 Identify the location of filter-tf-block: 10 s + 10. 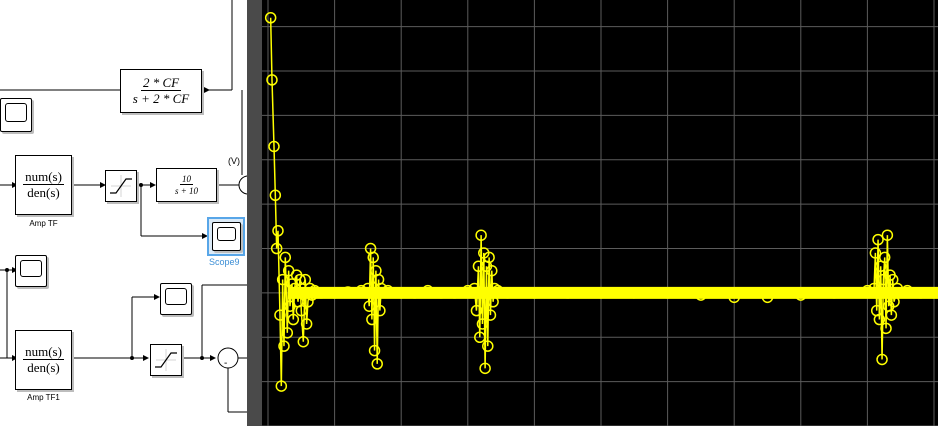
(186, 185).